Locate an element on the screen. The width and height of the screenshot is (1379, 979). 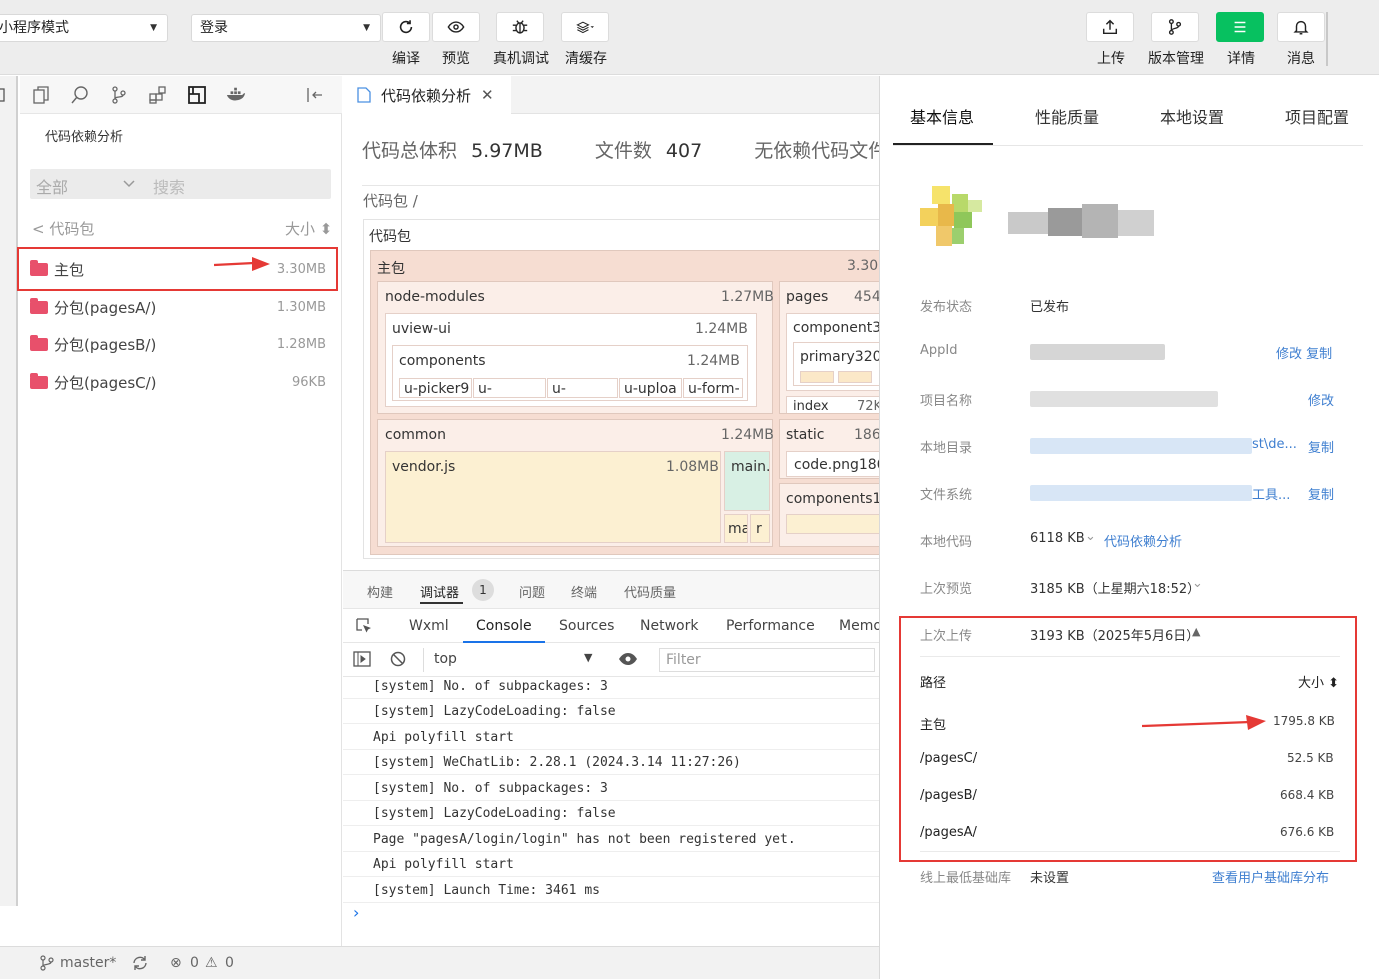
tab-debugger: 调试器 is located at coordinates (439, 591).